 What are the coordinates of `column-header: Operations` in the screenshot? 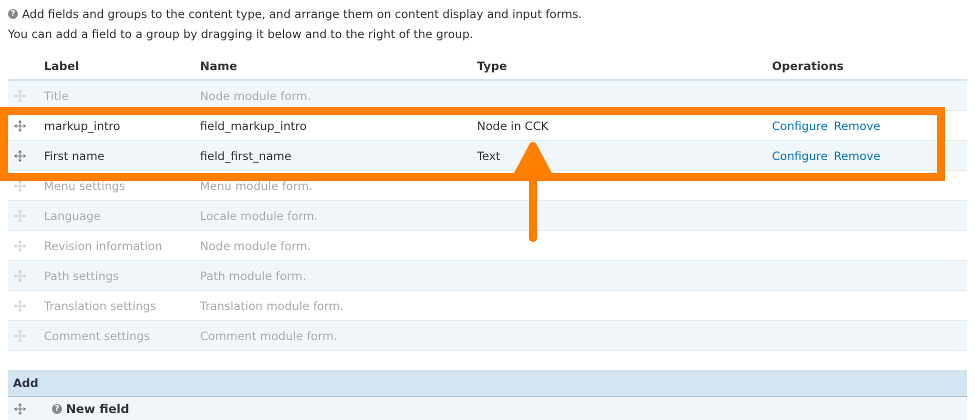 It's located at (808, 65).